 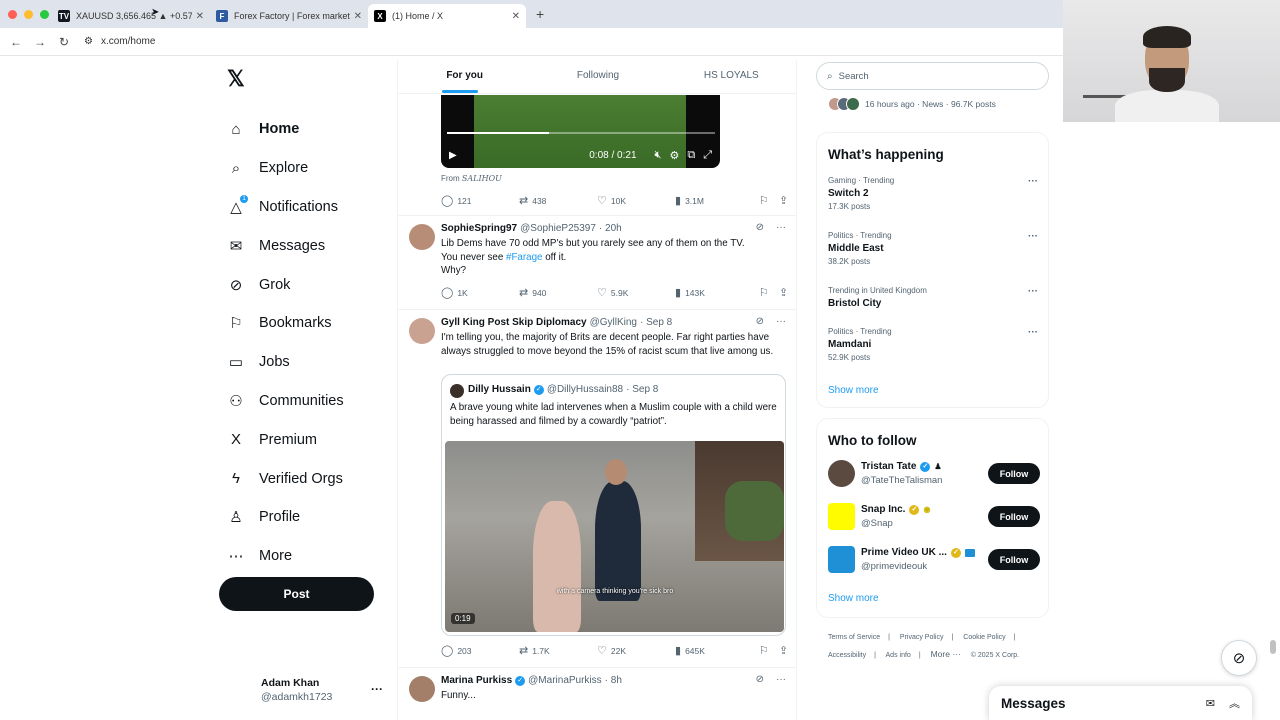 I want to click on post-button: Post, so click(x=296, y=594).